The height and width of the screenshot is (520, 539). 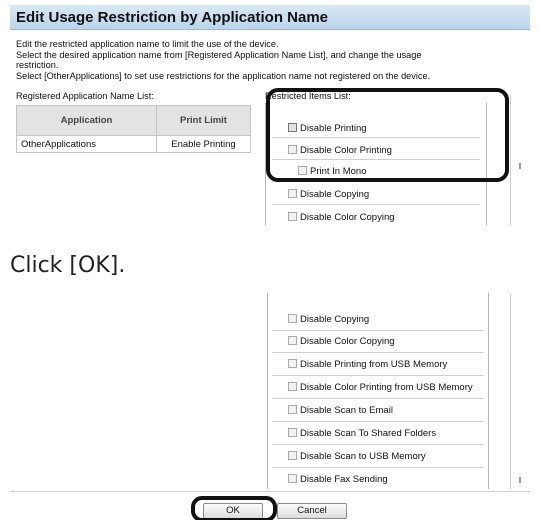 I want to click on table-cell-application: OtherApplications, so click(x=86, y=144).